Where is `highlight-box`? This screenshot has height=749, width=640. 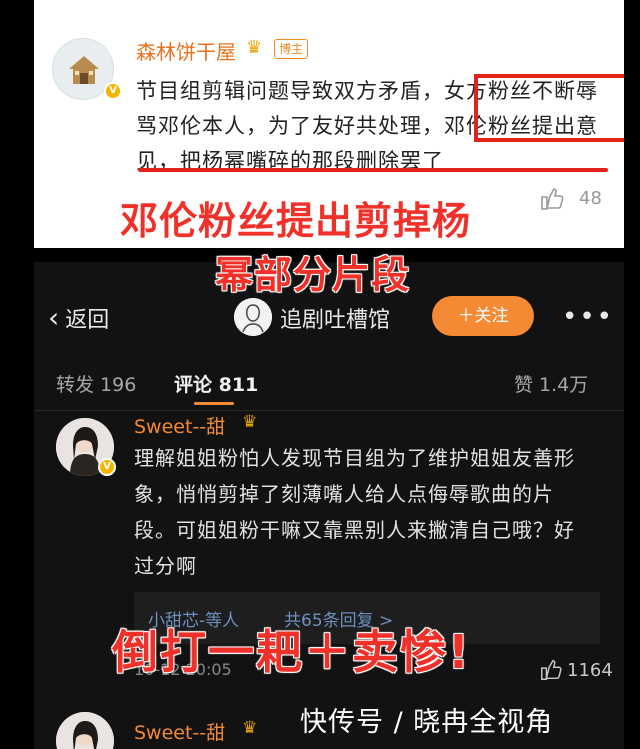 highlight-box is located at coordinates (549, 108).